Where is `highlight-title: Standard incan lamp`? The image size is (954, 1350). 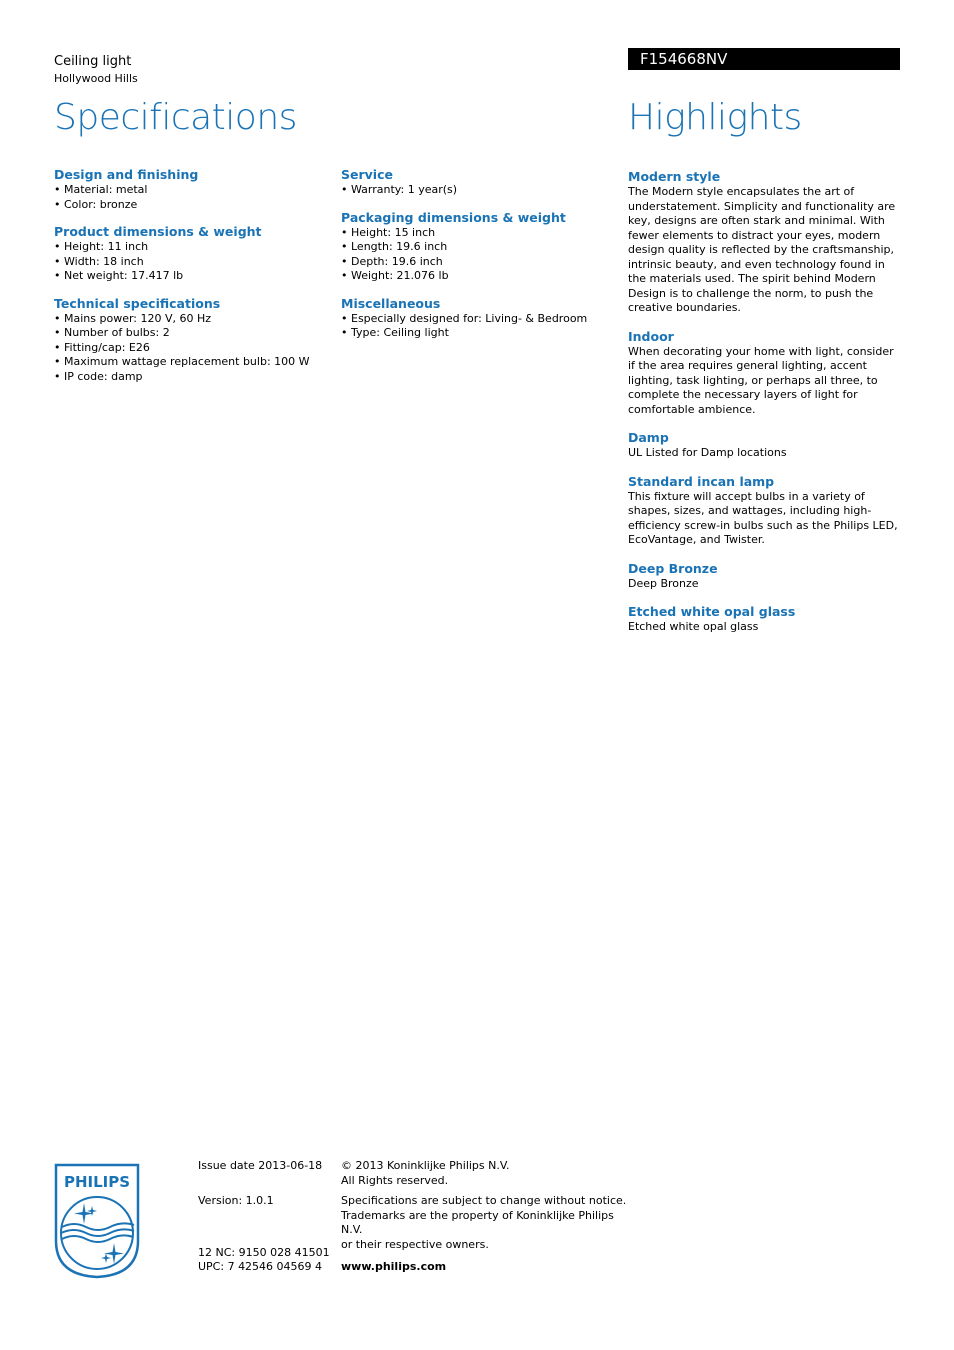 highlight-title: Standard incan lamp is located at coordinates (701, 481).